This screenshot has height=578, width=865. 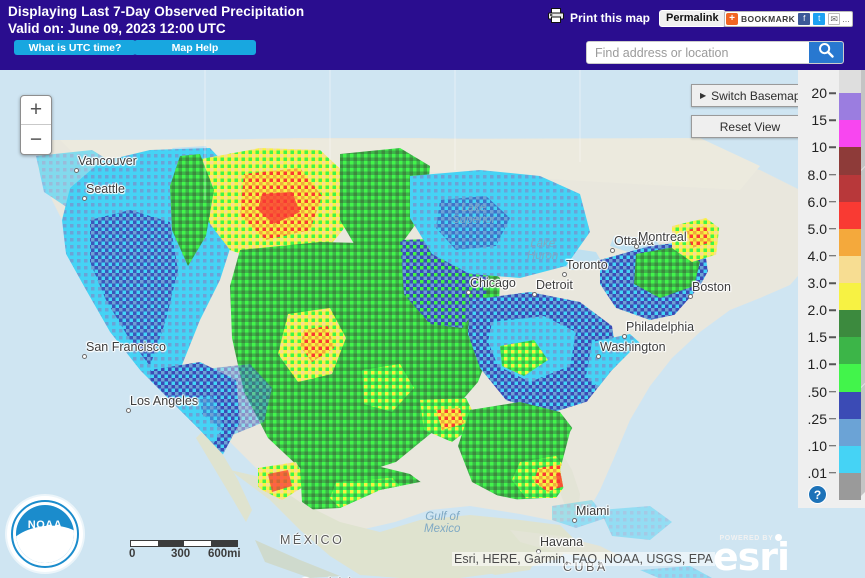 What do you see at coordinates (117, 28) in the screenshot?
I see `valid-time-text: Valid on: June 09, 2023 12:00 UTC` at bounding box center [117, 28].